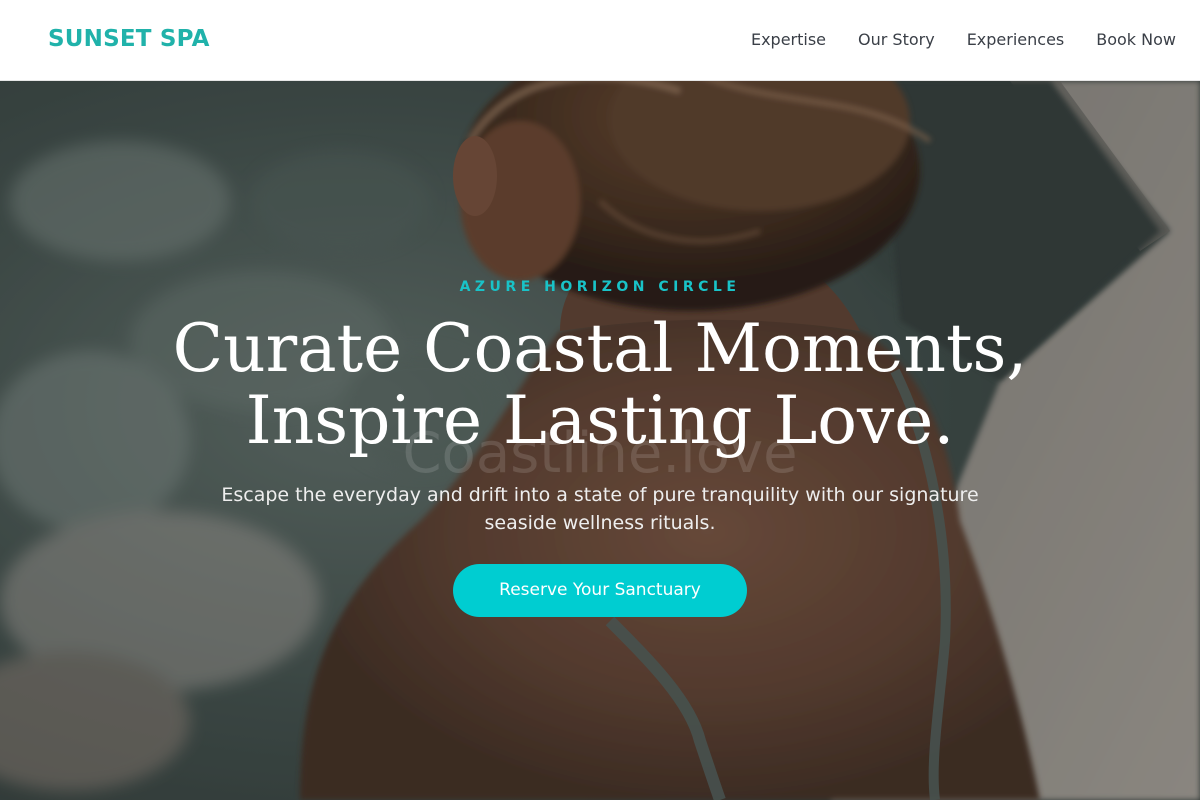 This screenshot has width=1200, height=800. I want to click on nav-link-book-now: Book Now, so click(1136, 39).